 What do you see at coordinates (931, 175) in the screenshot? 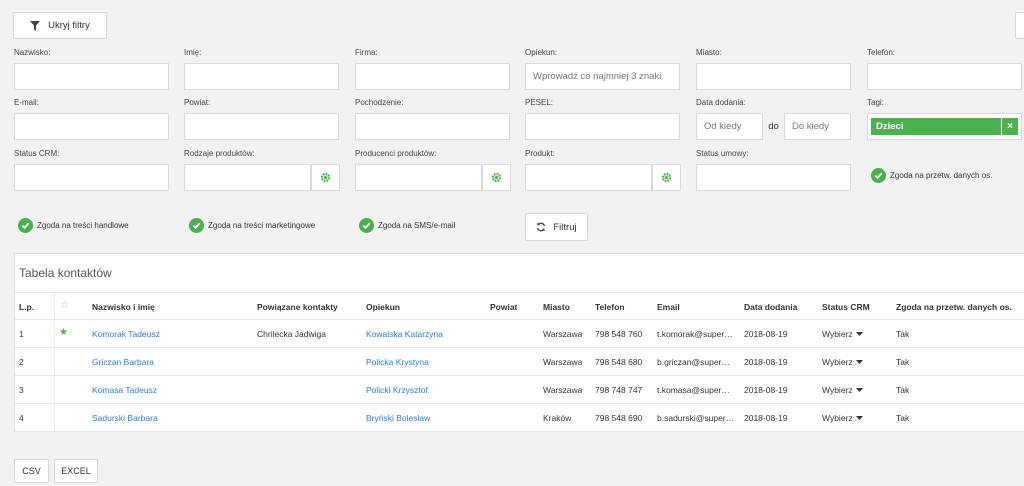
I see `consent-data-processing: Zgoda na przetw. danych os.` at bounding box center [931, 175].